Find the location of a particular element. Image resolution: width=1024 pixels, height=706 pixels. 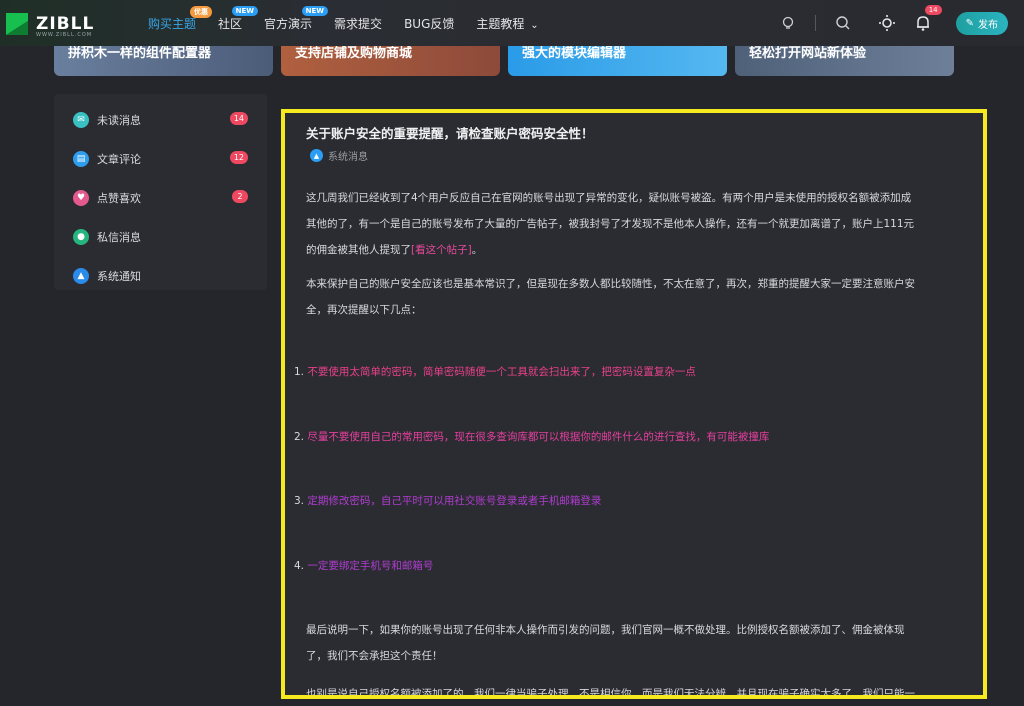

search-icon is located at coordinates (843, 23).